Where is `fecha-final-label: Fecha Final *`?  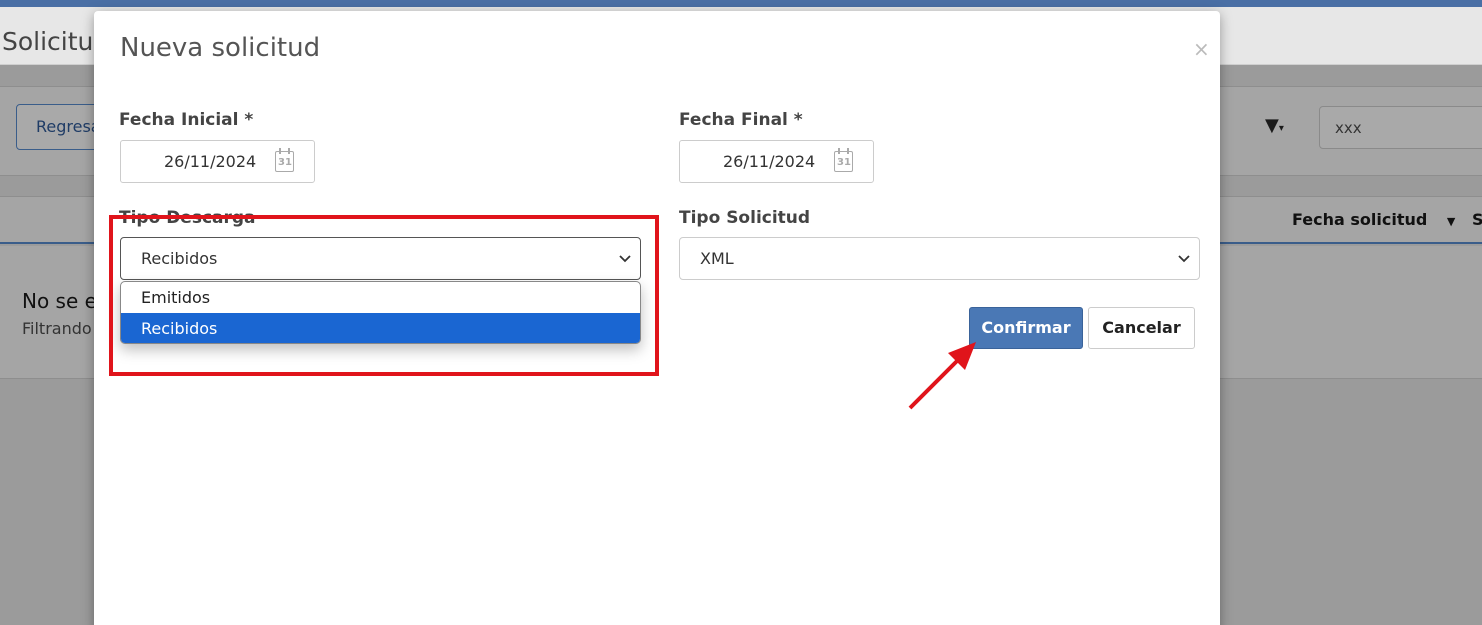
fecha-final-label: Fecha Final * is located at coordinates (741, 120).